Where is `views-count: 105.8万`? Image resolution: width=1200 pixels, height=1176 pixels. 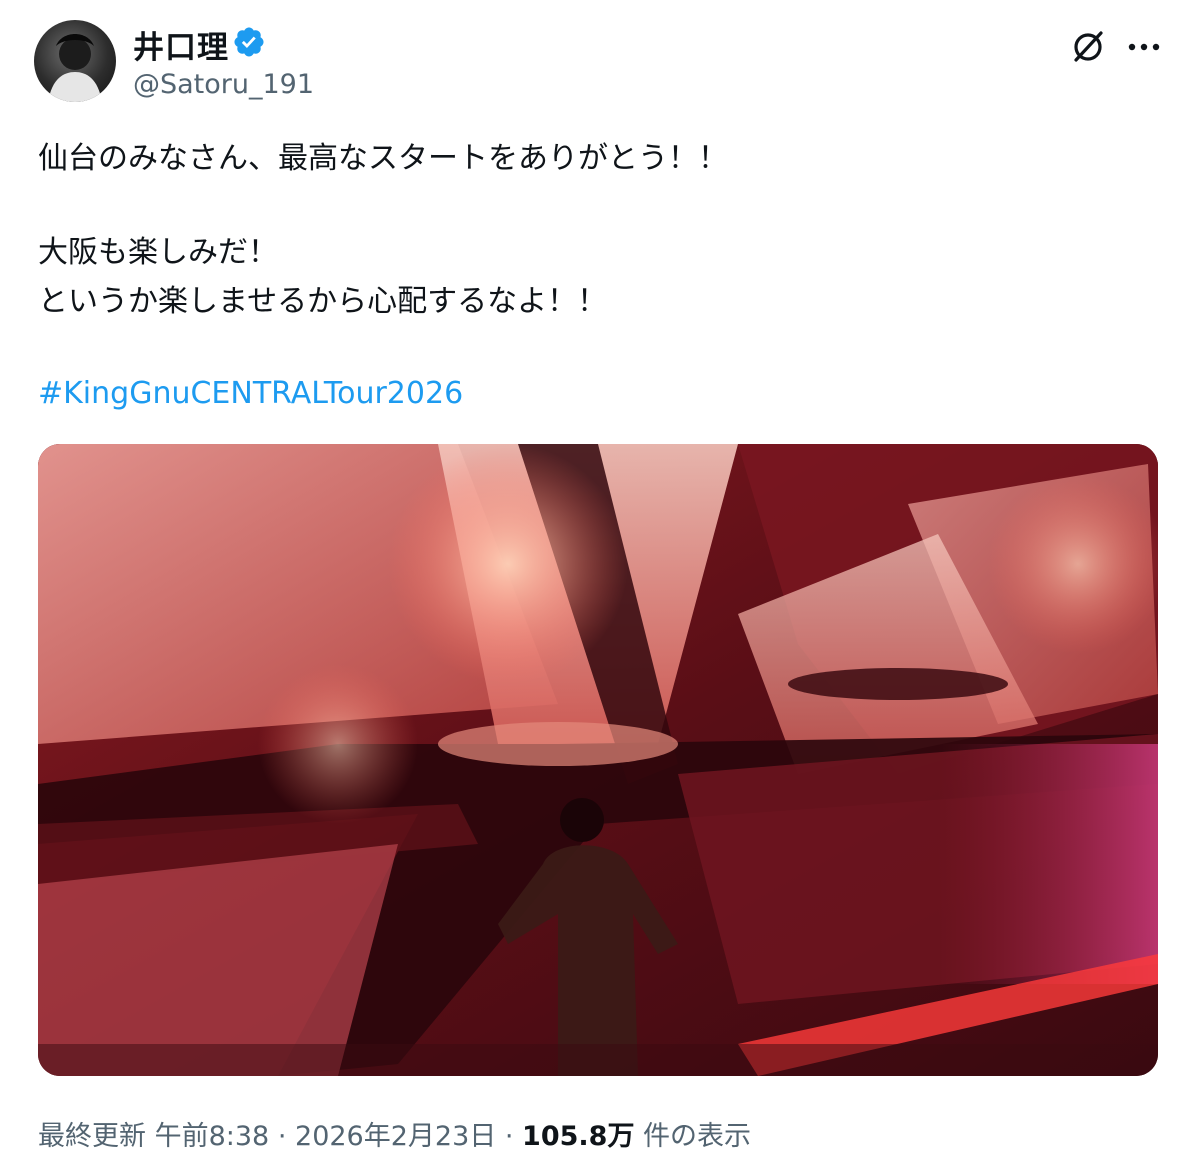
views-count: 105.8万 is located at coordinates (578, 1136).